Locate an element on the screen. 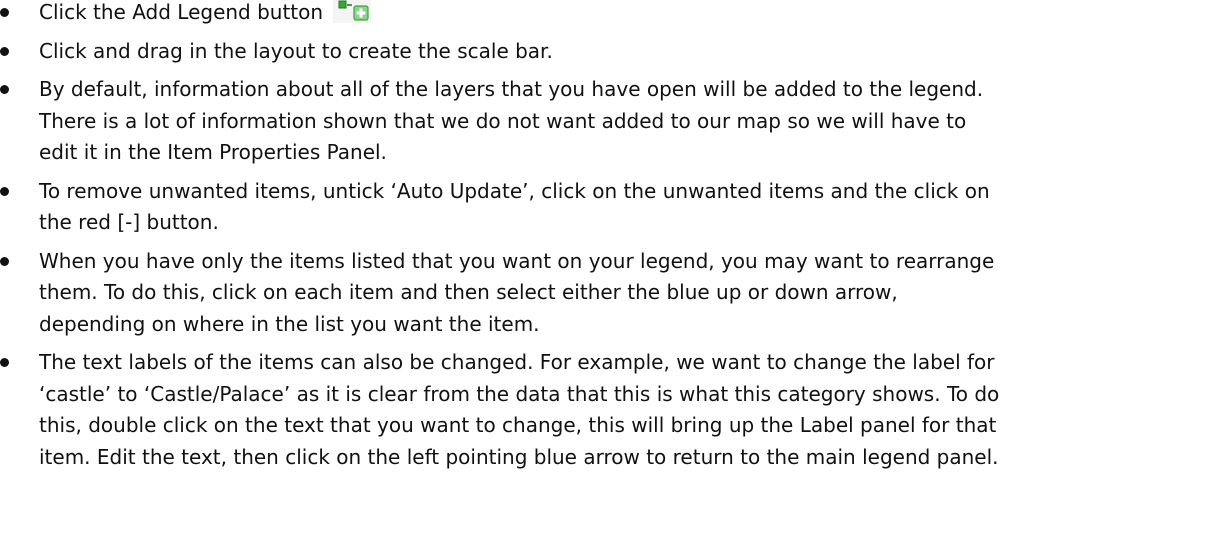  list-item-text: Click the Add Legend button is located at coordinates (181, 12).